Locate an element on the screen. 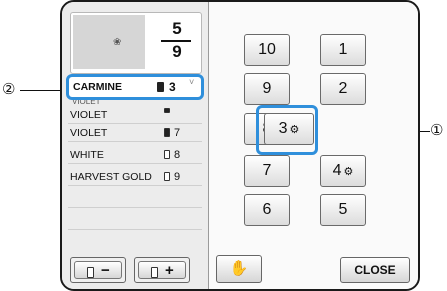  spool-6-button: 6 is located at coordinates (267, 210).